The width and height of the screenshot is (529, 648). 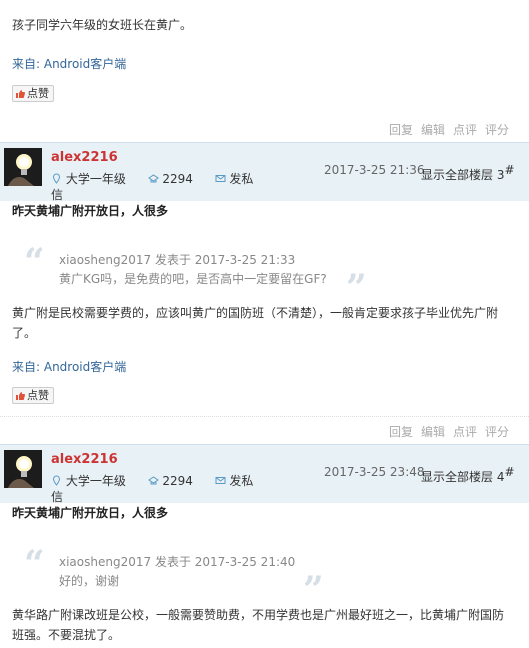 What do you see at coordinates (177, 260) in the screenshot?
I see `quote-author: xiaosheng2017 发表于 2017-3-25 21:33` at bounding box center [177, 260].